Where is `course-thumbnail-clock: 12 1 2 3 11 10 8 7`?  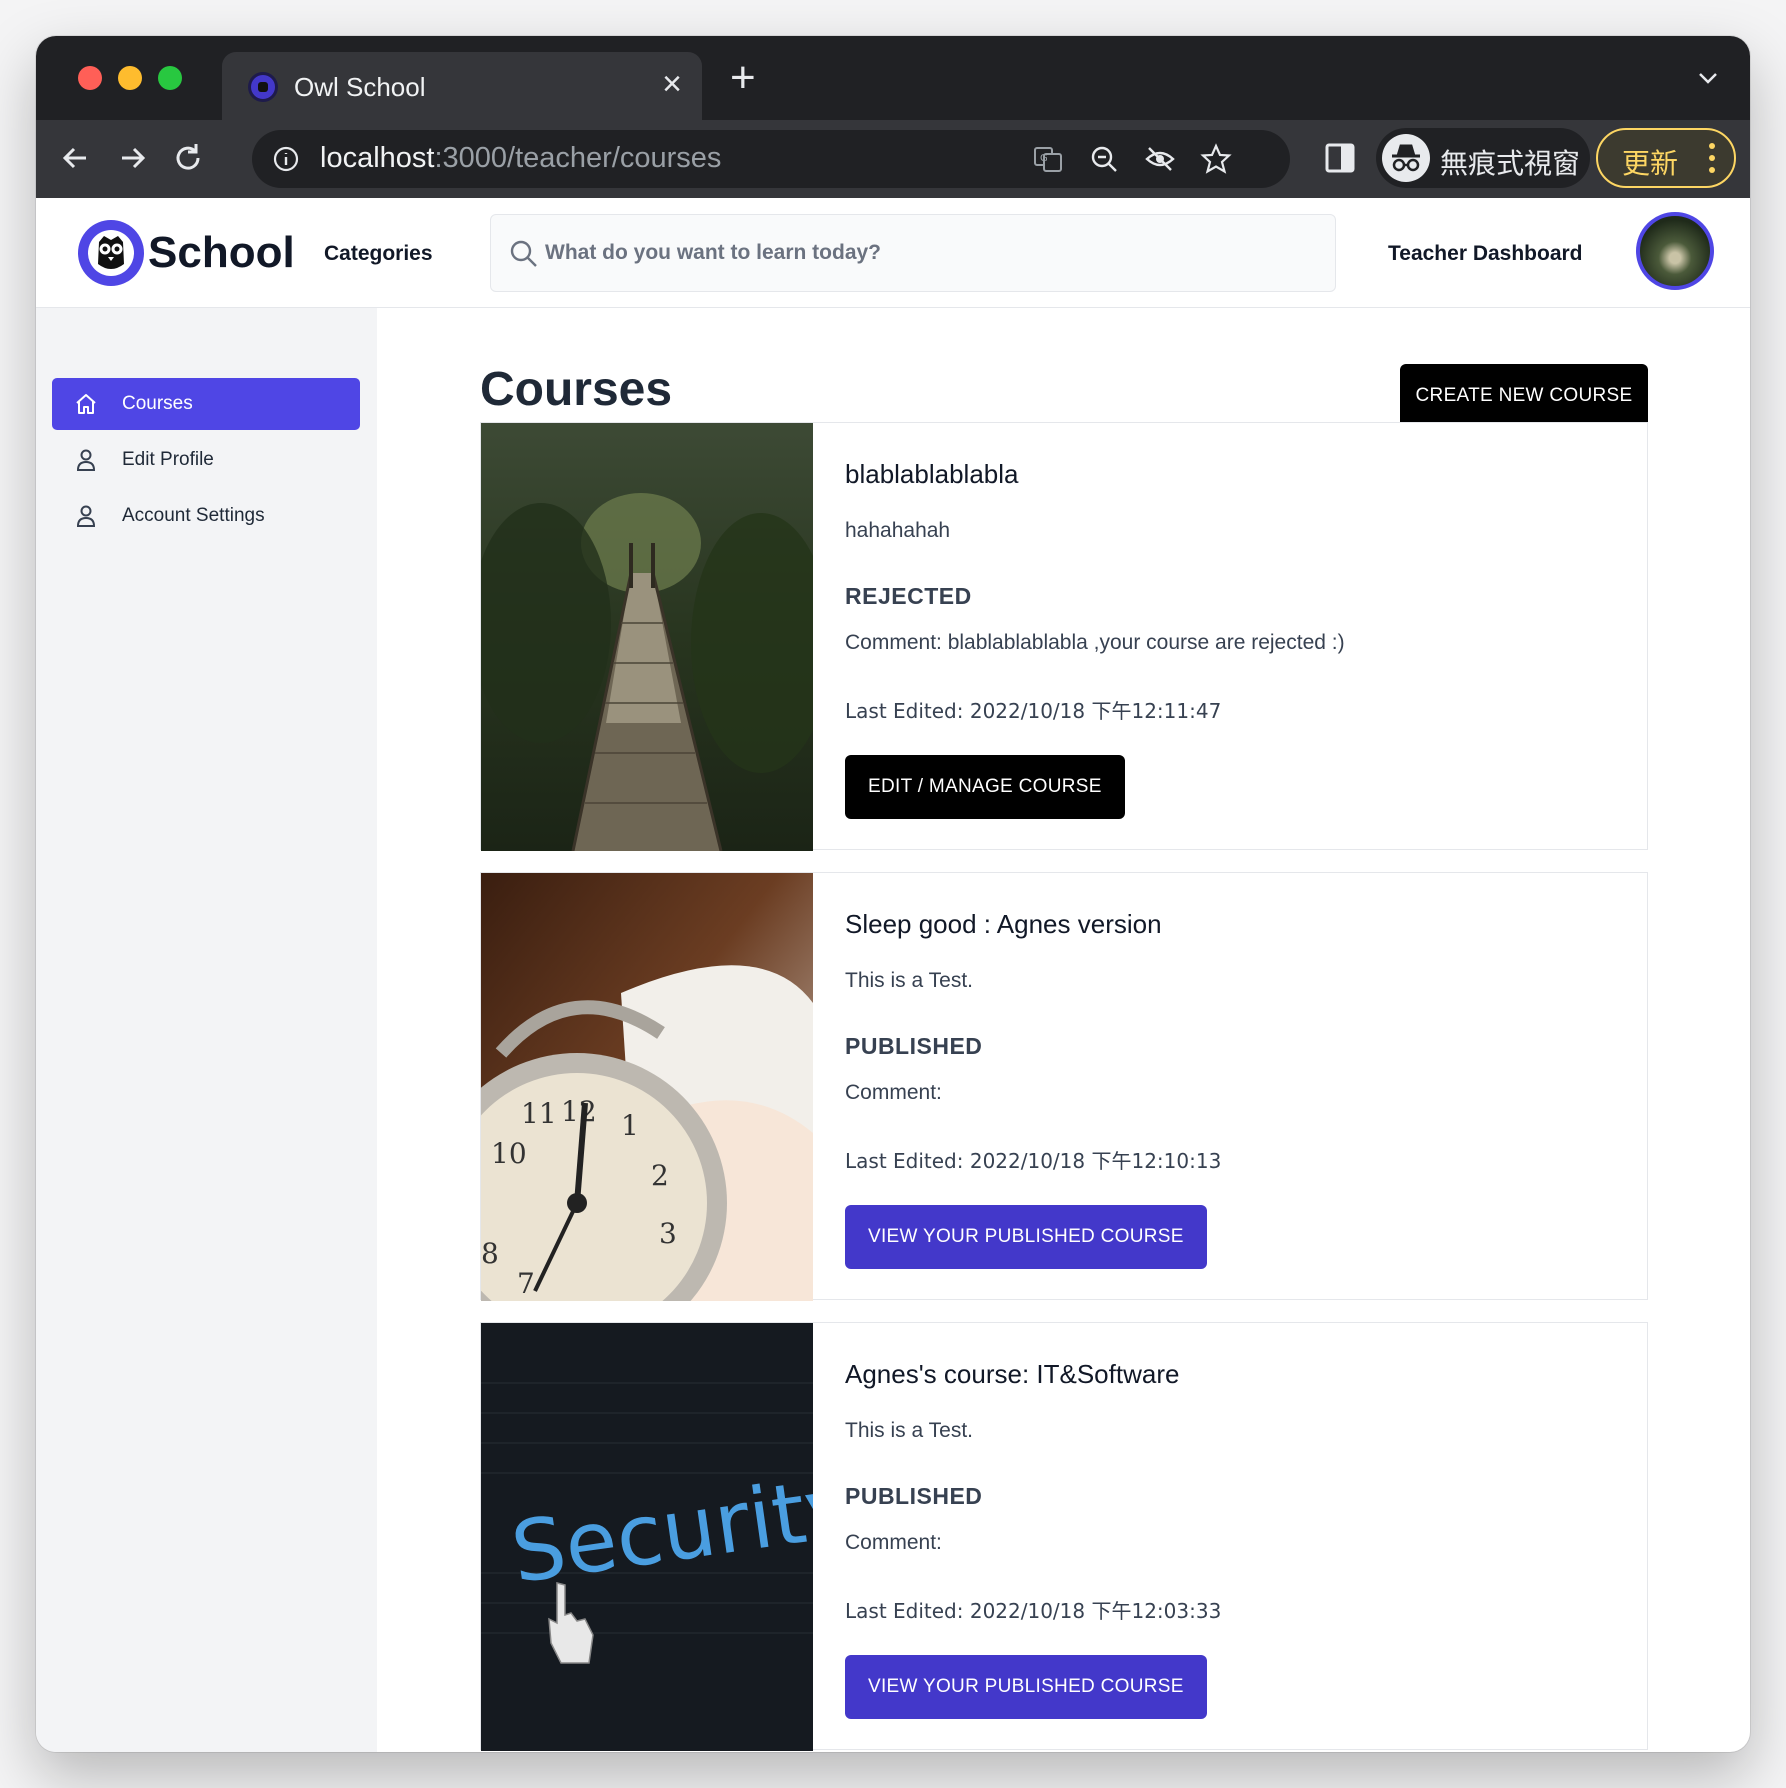 course-thumbnail-clock: 12 1 2 3 11 10 8 7 is located at coordinates (647, 1087).